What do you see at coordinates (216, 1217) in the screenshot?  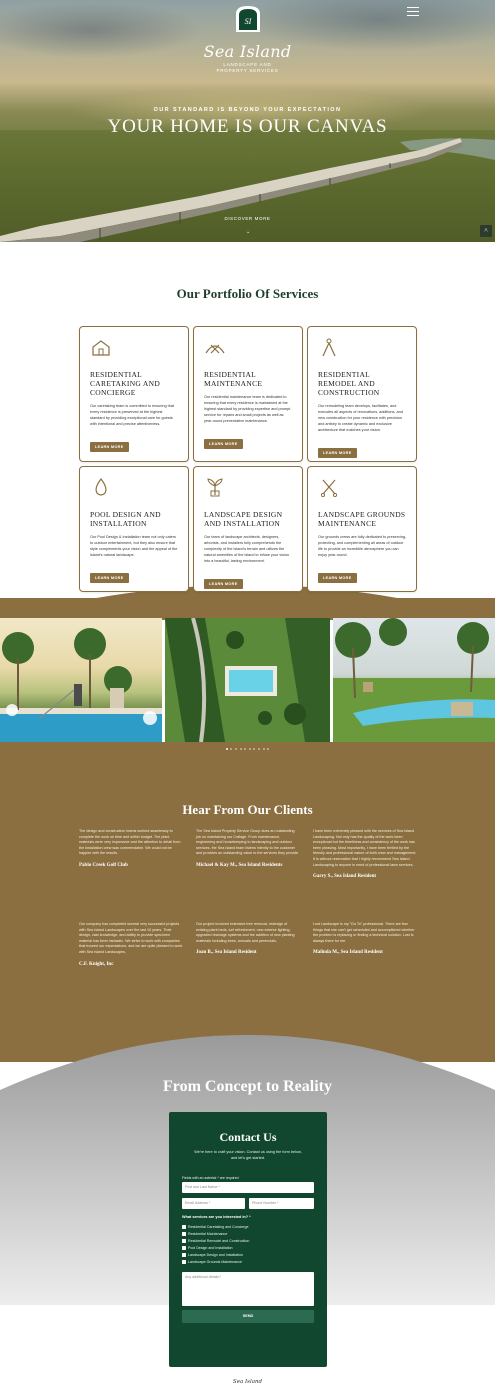 I see `services-question: What services are you interested in? *` at bounding box center [216, 1217].